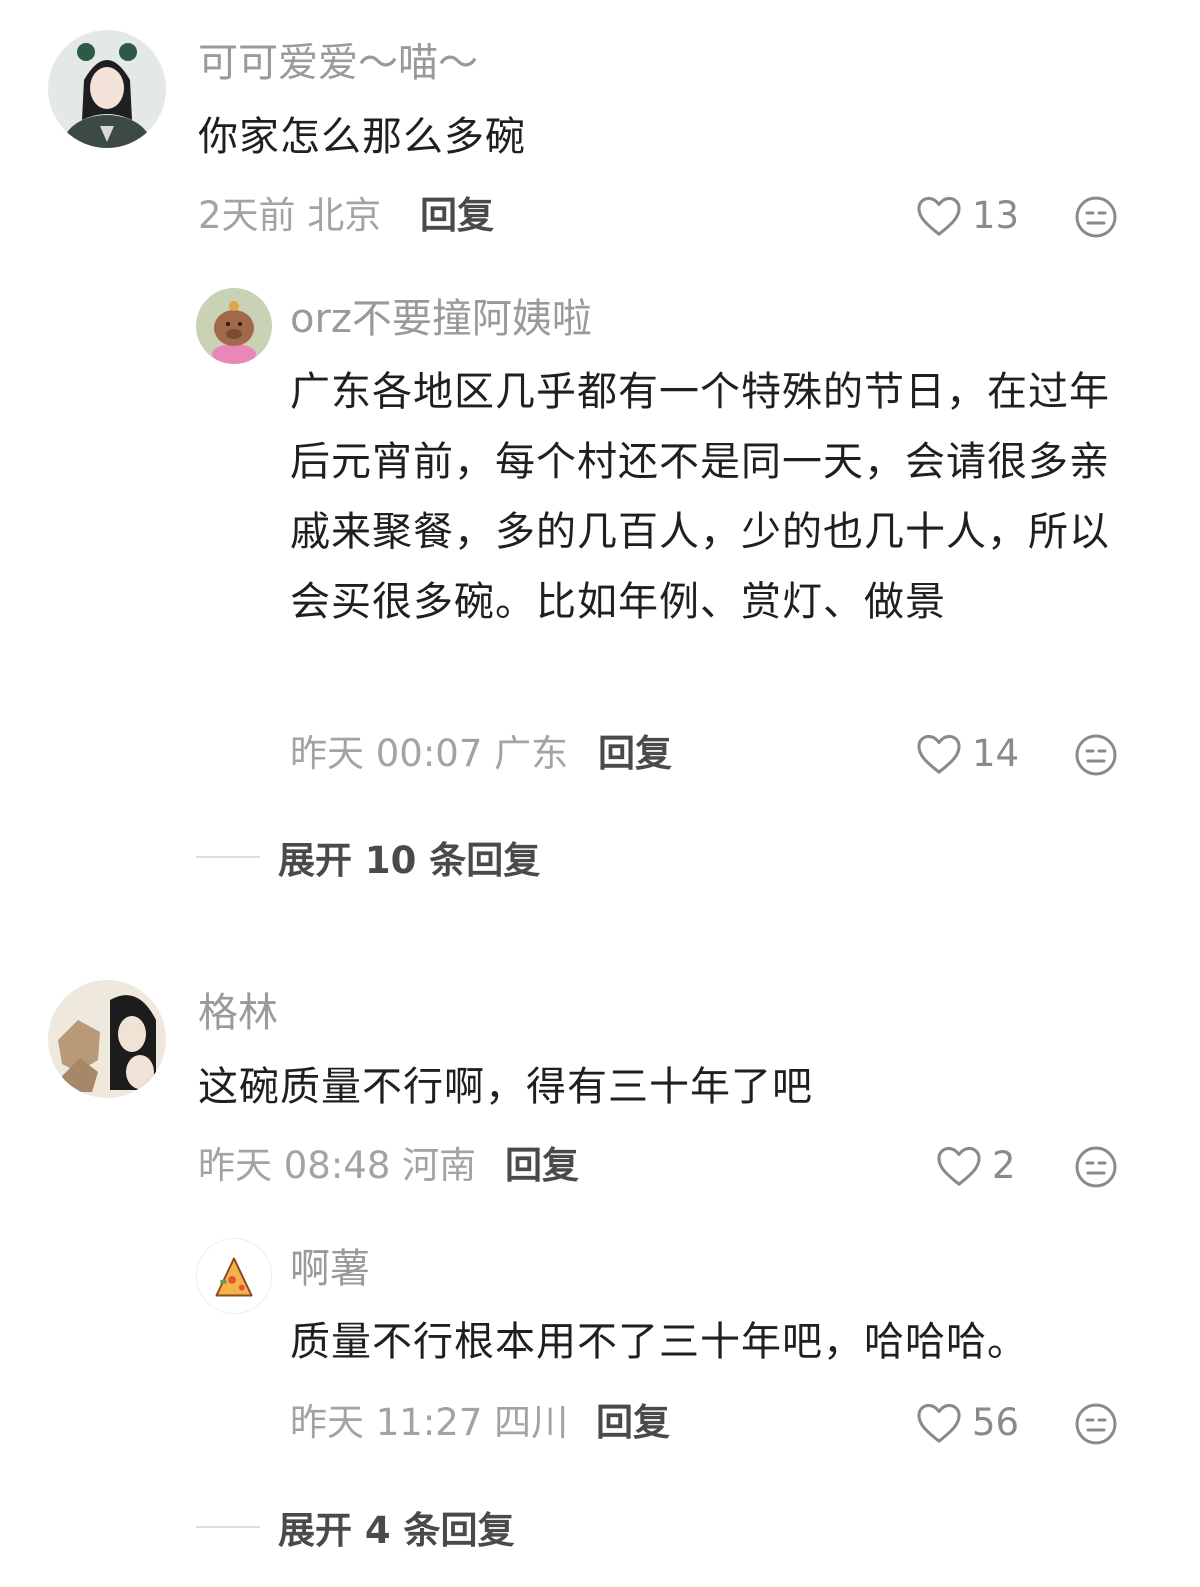  What do you see at coordinates (429, 1422) in the screenshot?
I see `comment-meta: 昨天 11:27 四川` at bounding box center [429, 1422].